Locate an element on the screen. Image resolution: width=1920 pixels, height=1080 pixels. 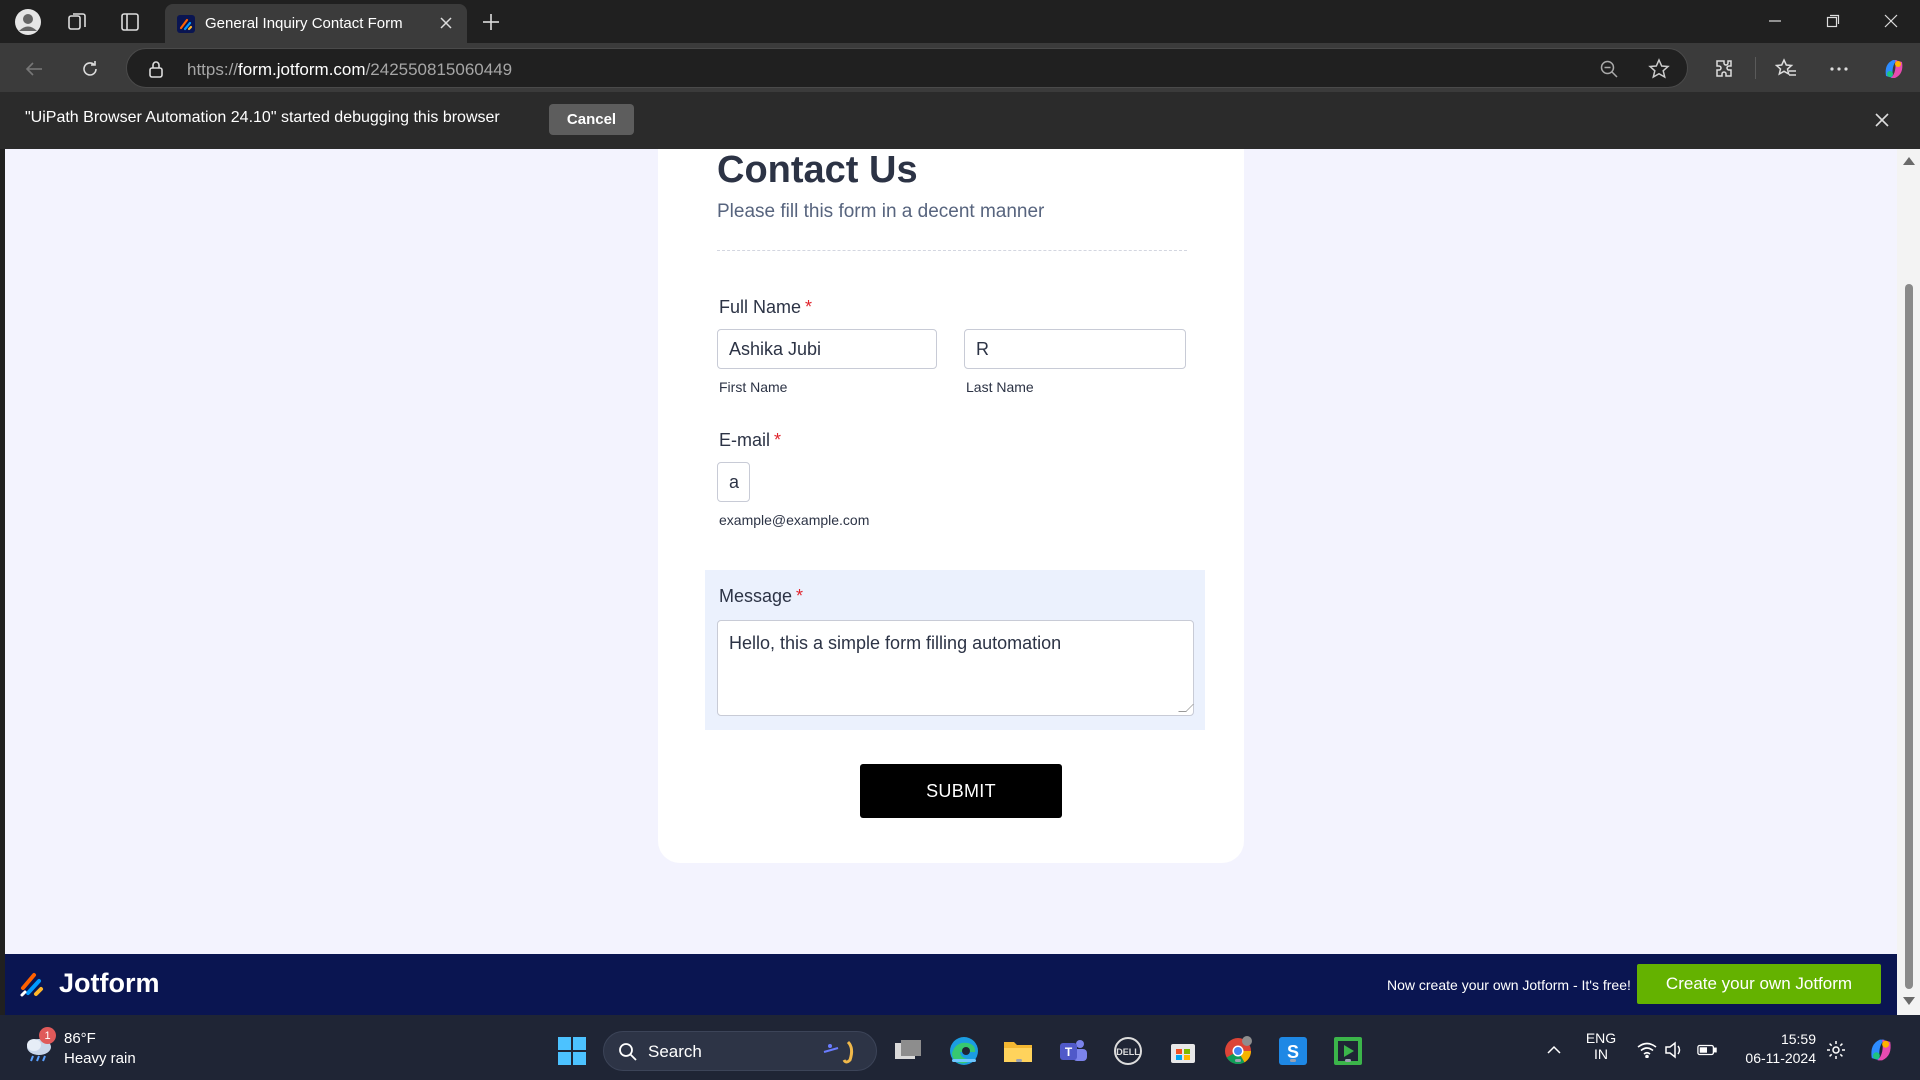
wifi-icon is located at coordinates (1647, 1050).